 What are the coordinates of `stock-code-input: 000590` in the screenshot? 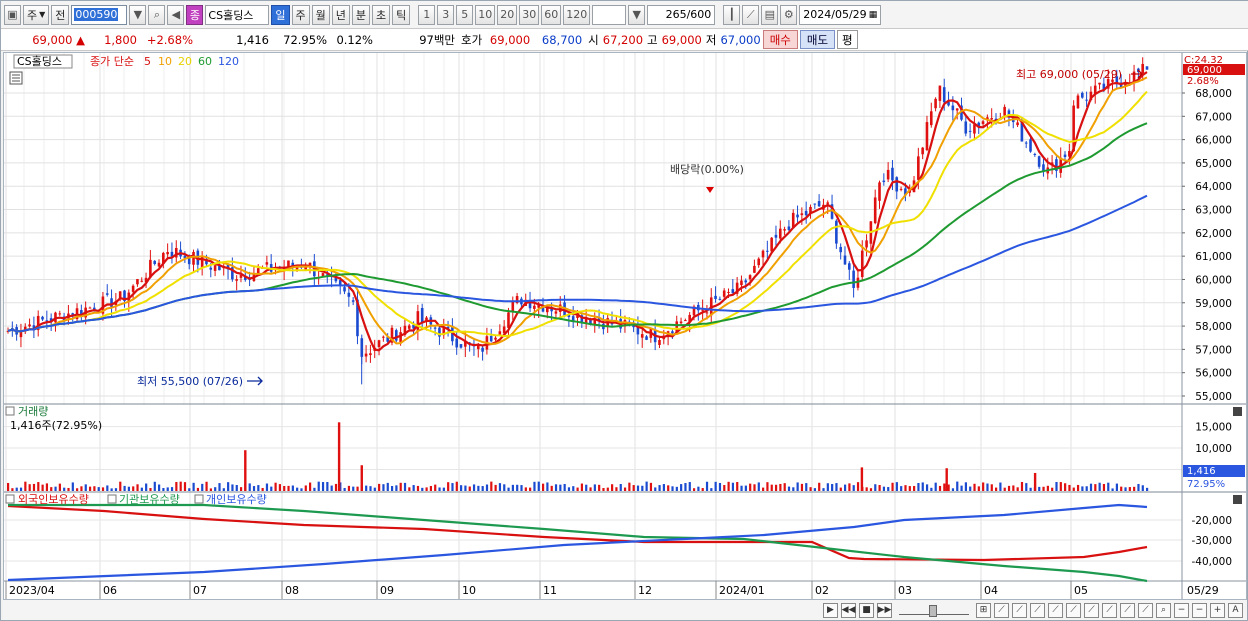 It's located at (99, 14).